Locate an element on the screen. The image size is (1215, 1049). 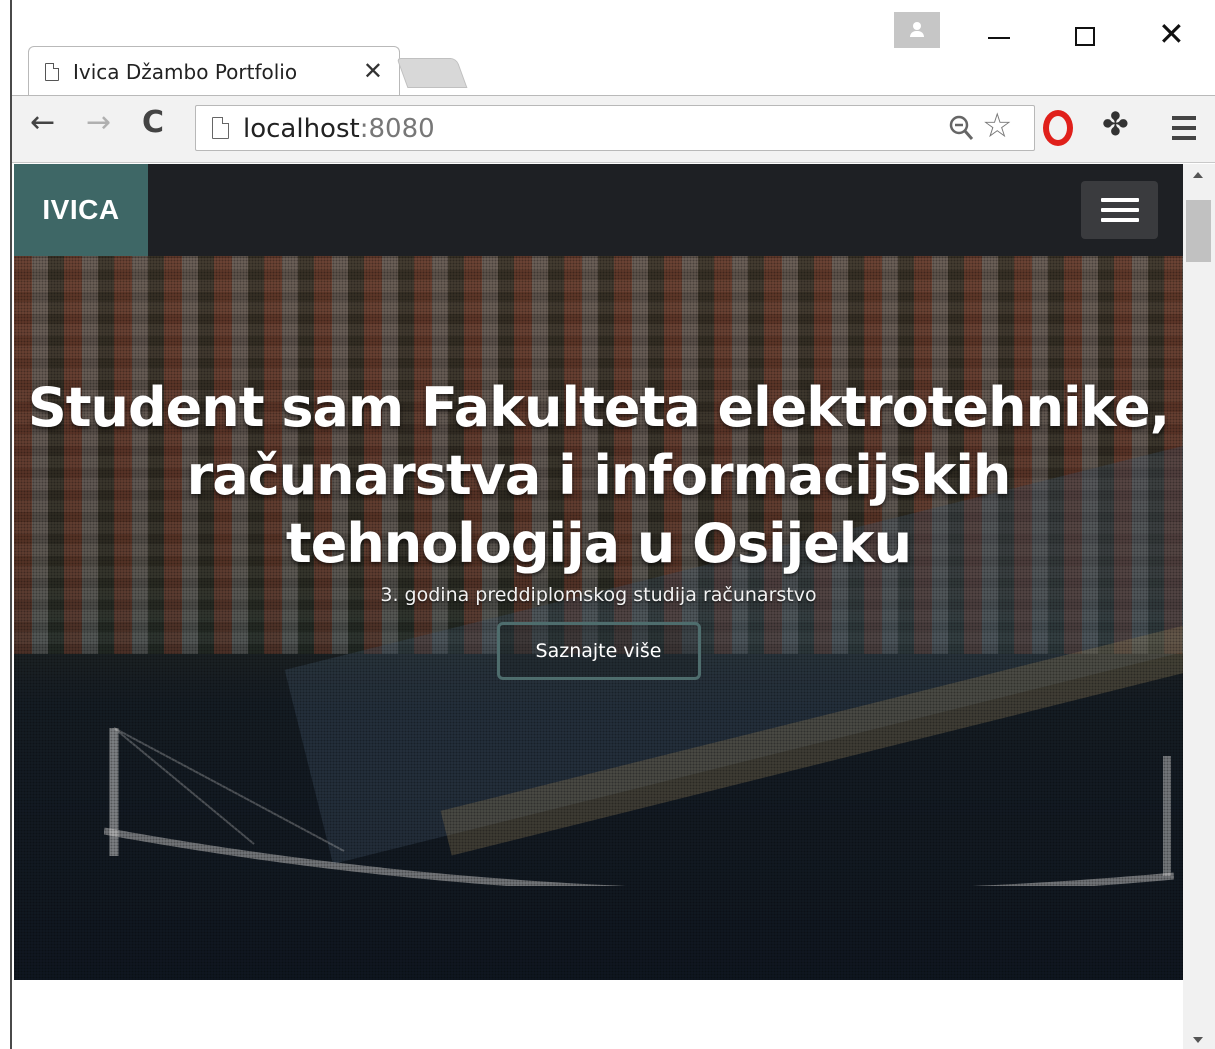
hamburger-menu-button is located at coordinates (1119, 210).